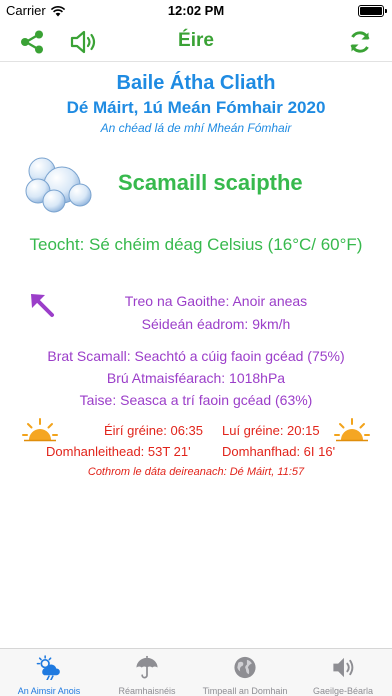 This screenshot has width=392, height=696. I want to click on nav-bar: Éire, so click(196, 42).